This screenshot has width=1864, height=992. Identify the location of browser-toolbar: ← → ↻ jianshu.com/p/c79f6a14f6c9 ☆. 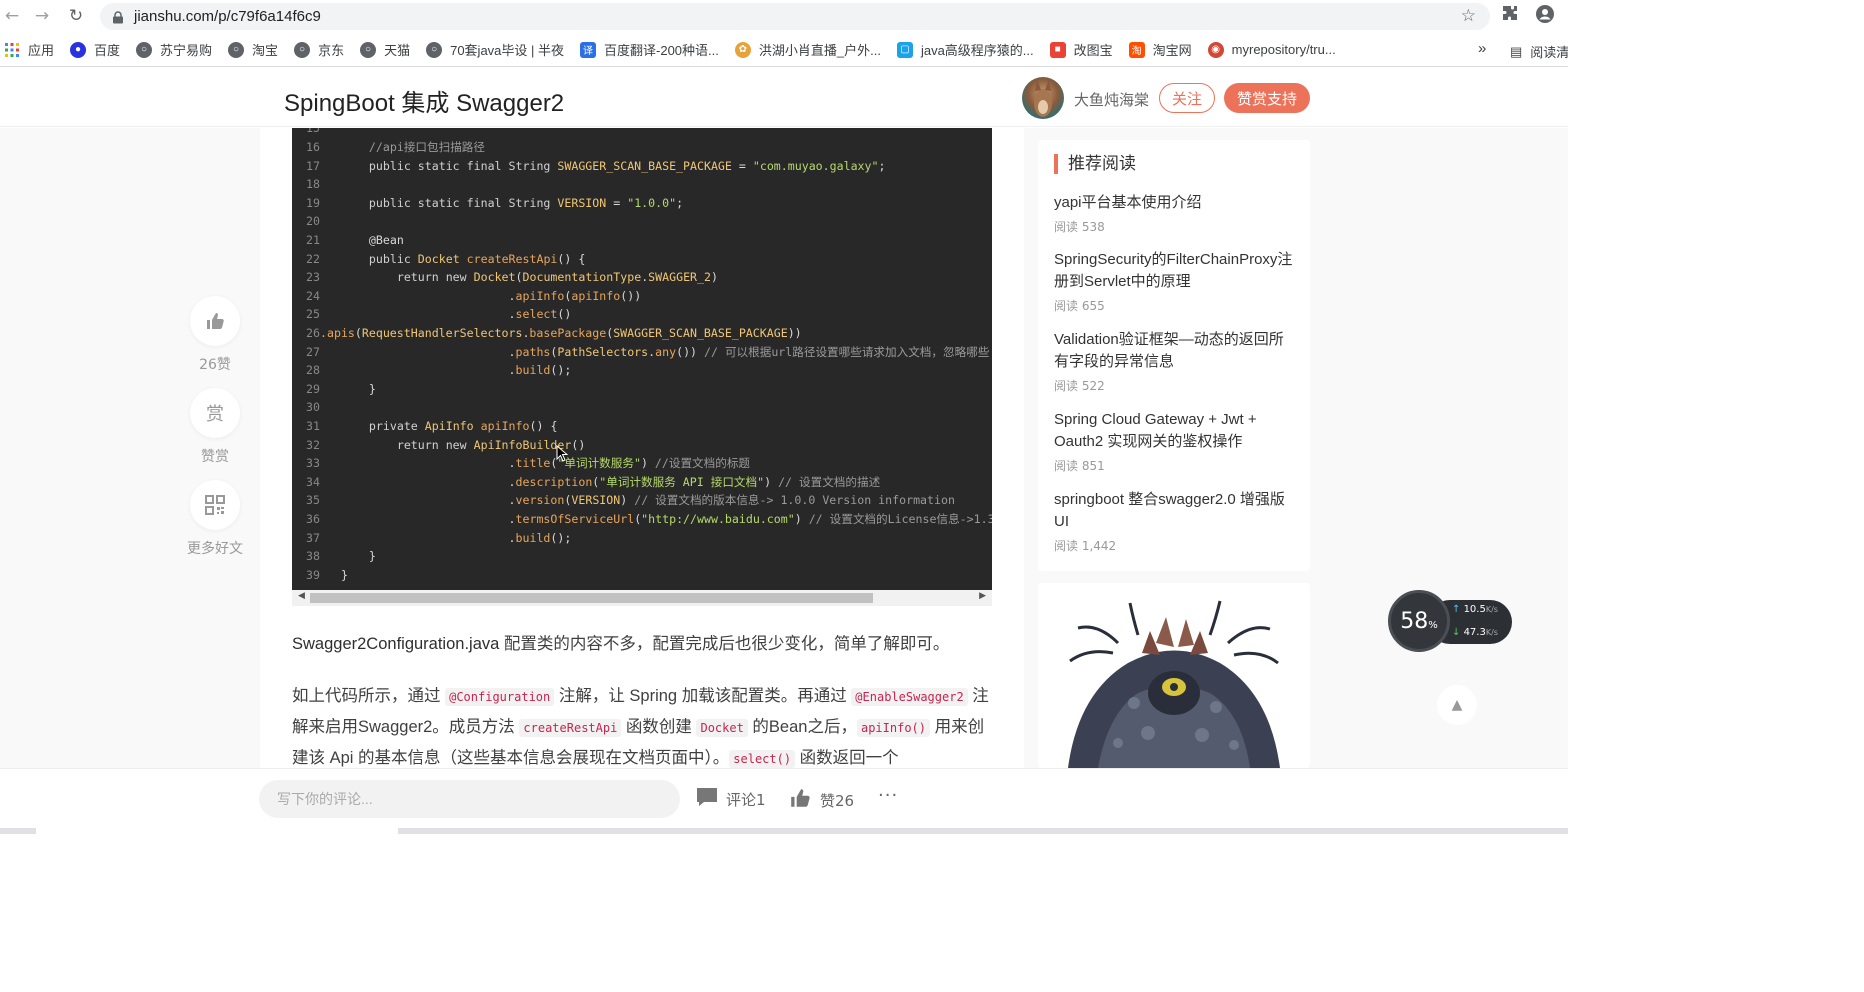
(784, 16).